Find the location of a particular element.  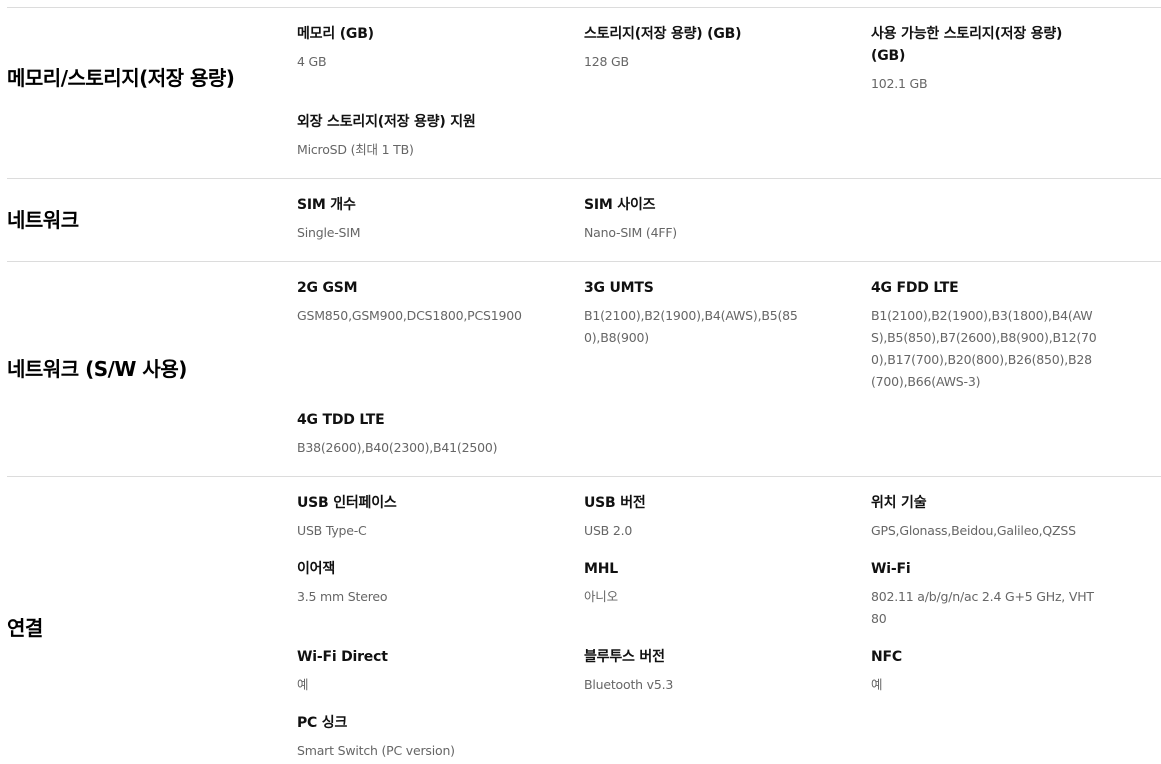

spec-value: Bluetooth v5.3 is located at coordinates (629, 684).